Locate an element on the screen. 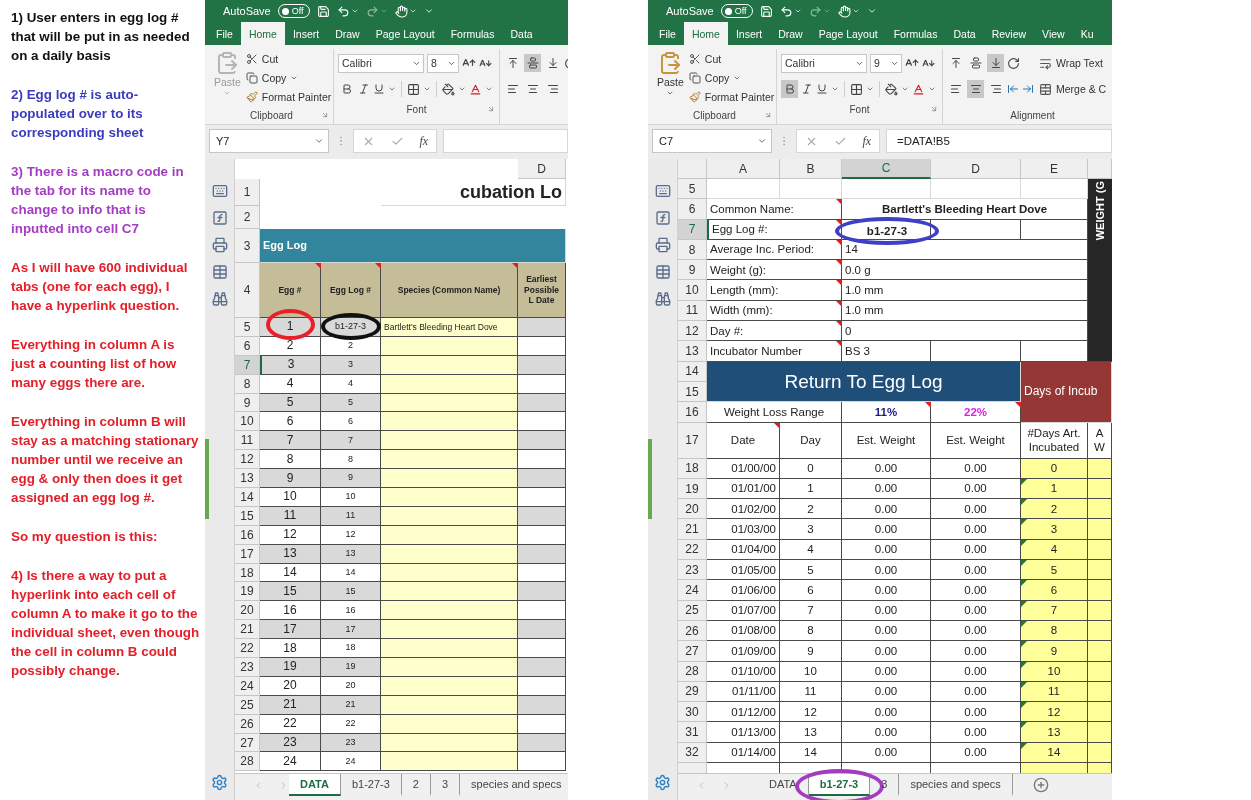  row-number: 31 is located at coordinates (692, 732).